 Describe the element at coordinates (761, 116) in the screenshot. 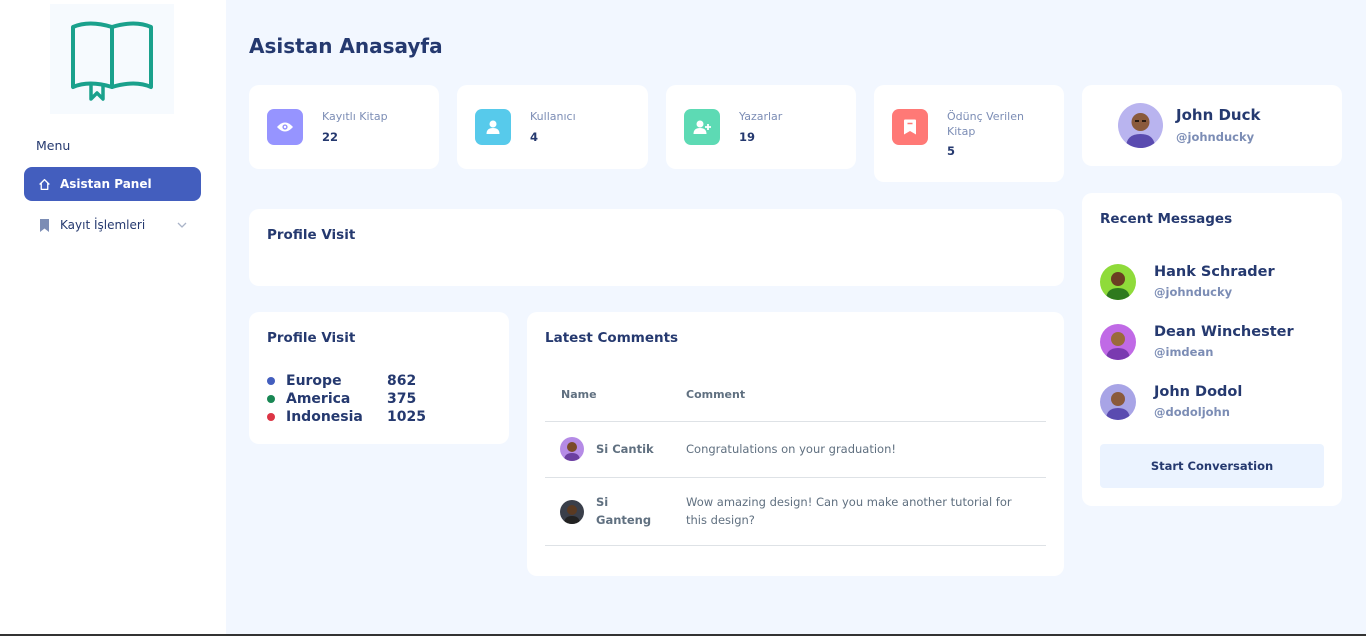

I see `stat-label: Yazarlar` at that location.